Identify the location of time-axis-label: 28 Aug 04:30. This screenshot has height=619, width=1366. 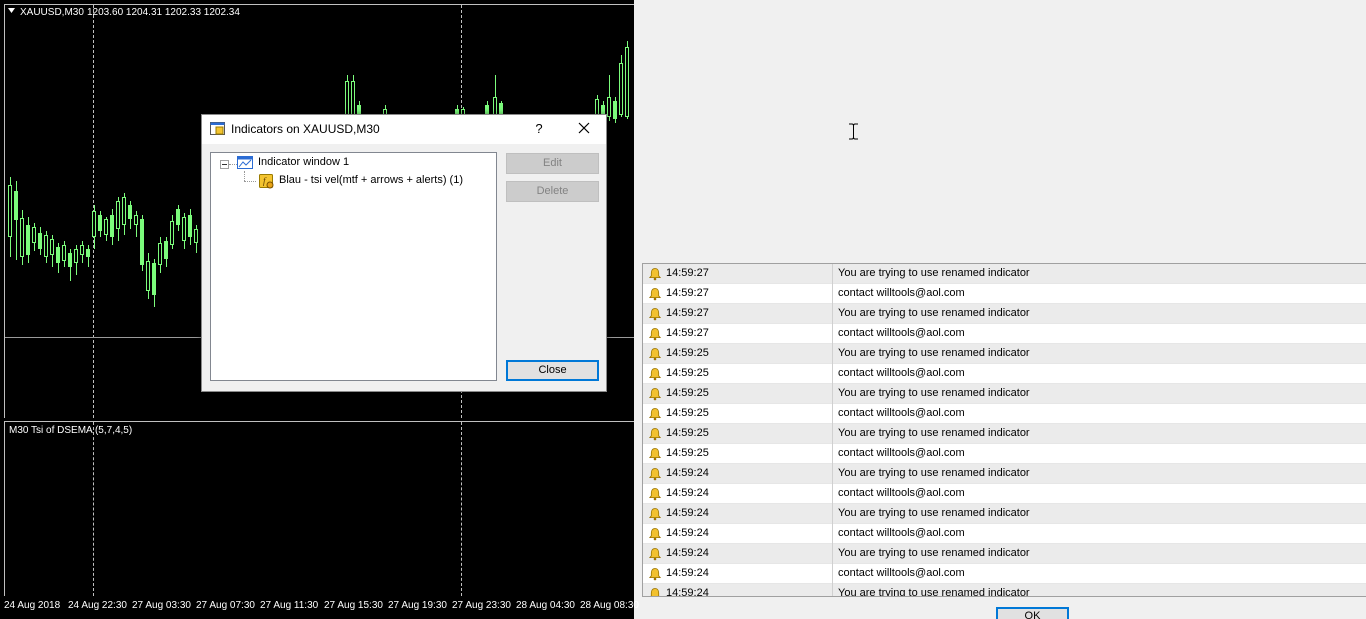
(545, 605).